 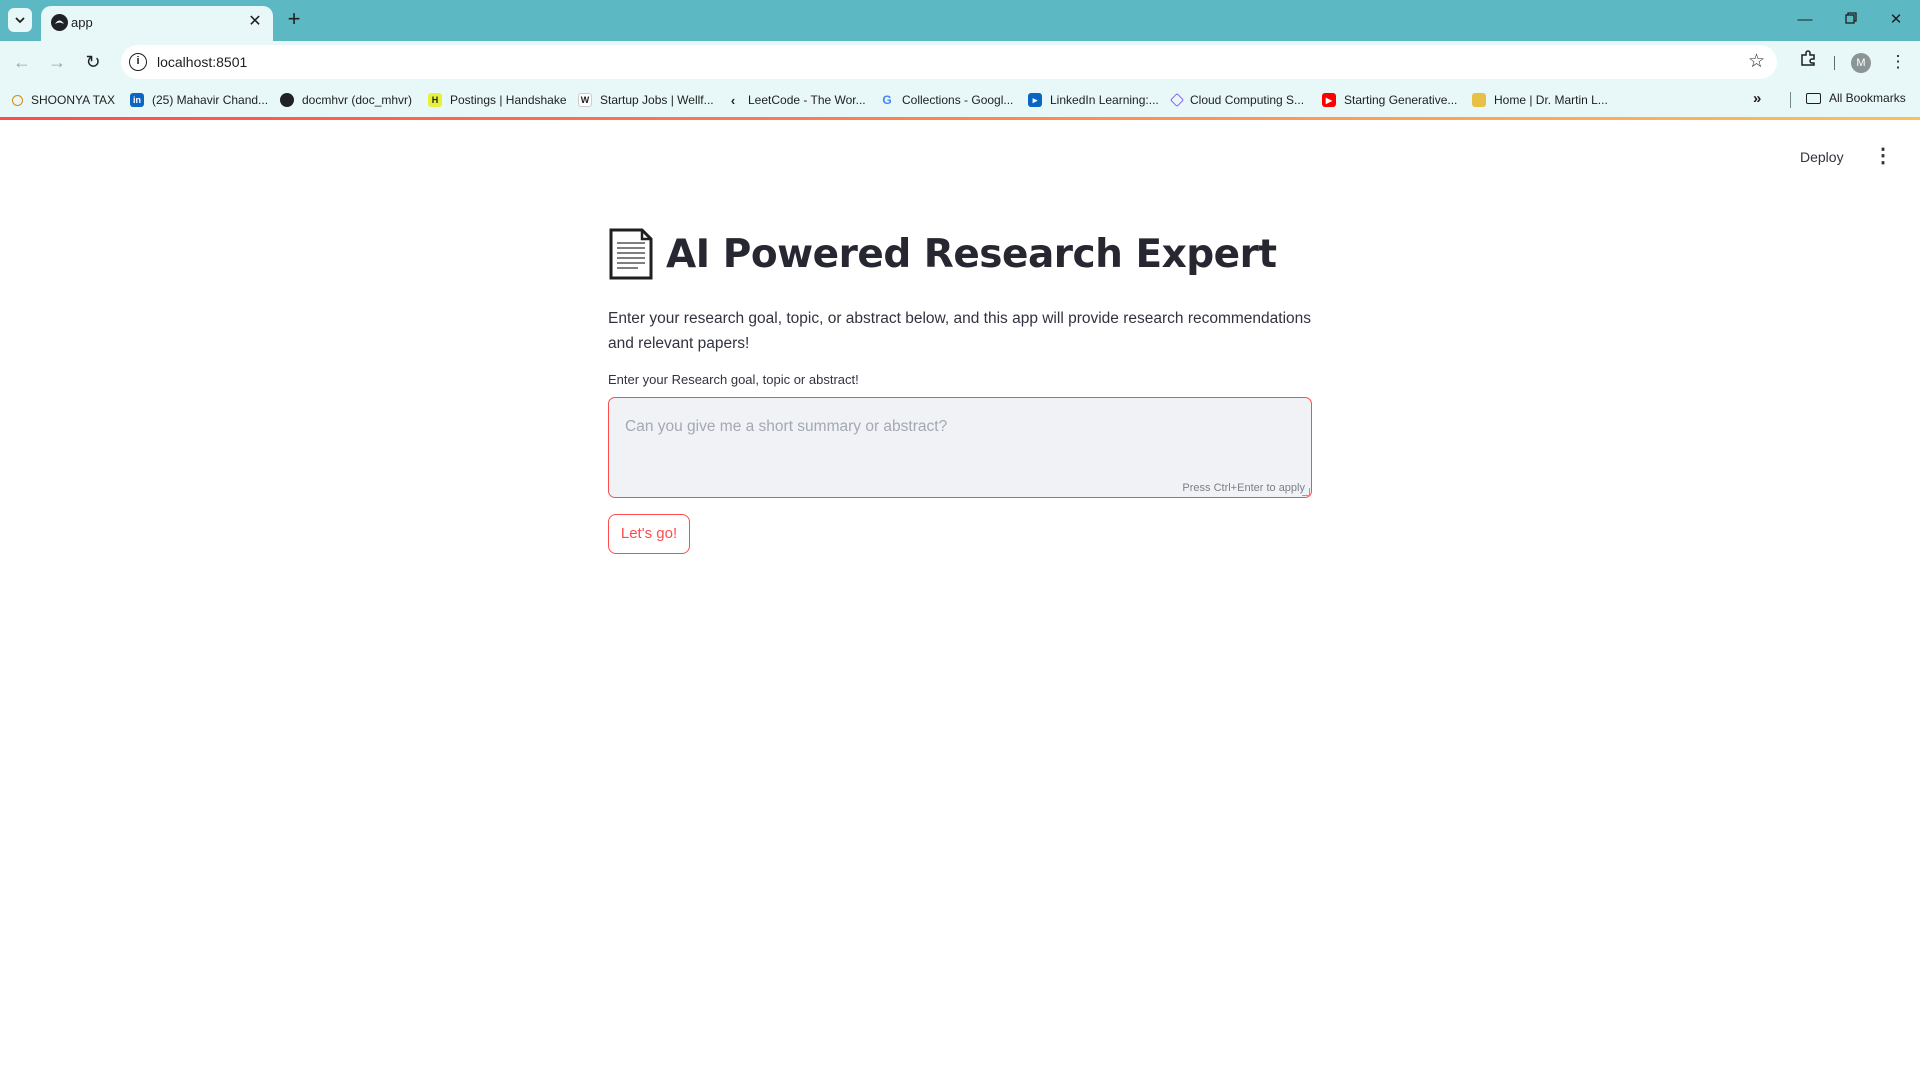 What do you see at coordinates (59, 22) in the screenshot?
I see `streamlit-icon` at bounding box center [59, 22].